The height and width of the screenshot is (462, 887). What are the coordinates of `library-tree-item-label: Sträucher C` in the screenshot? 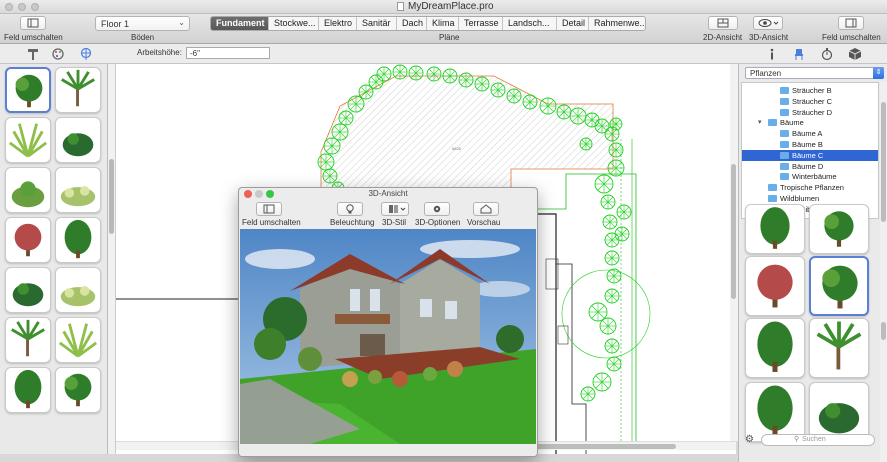 It's located at (812, 101).